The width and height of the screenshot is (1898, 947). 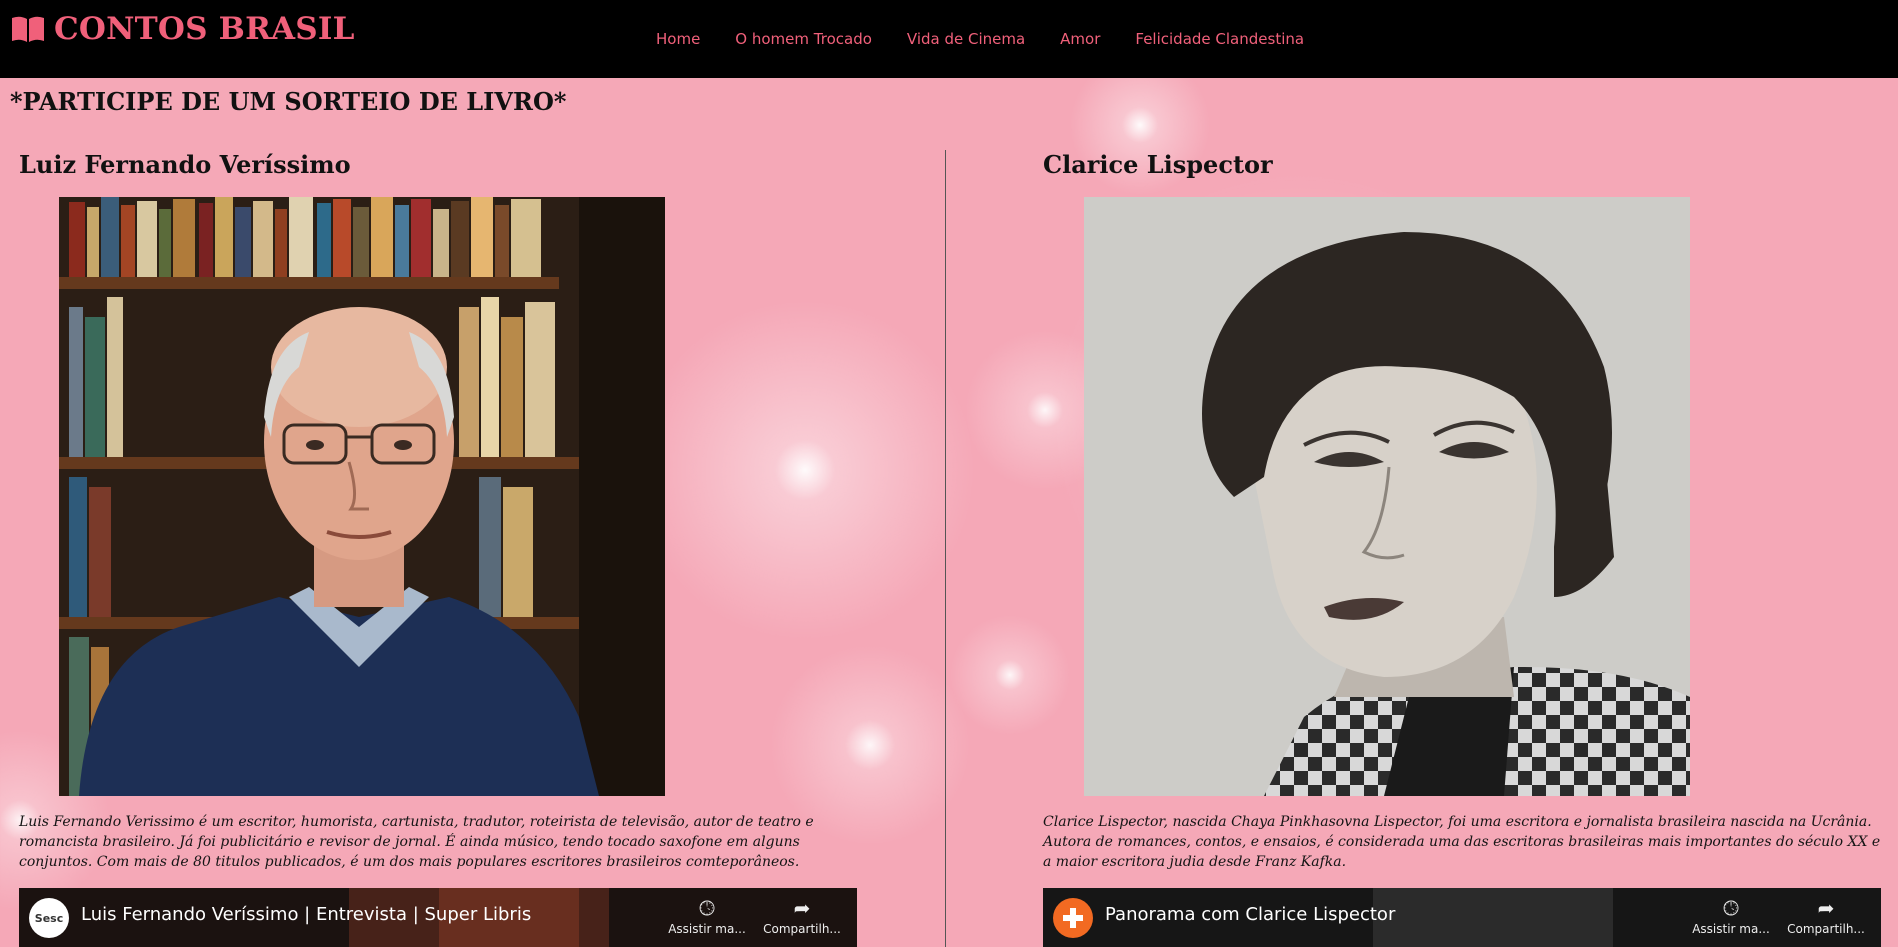 I want to click on nav-o-homem-trocado: O homem Trocado, so click(x=803, y=39).